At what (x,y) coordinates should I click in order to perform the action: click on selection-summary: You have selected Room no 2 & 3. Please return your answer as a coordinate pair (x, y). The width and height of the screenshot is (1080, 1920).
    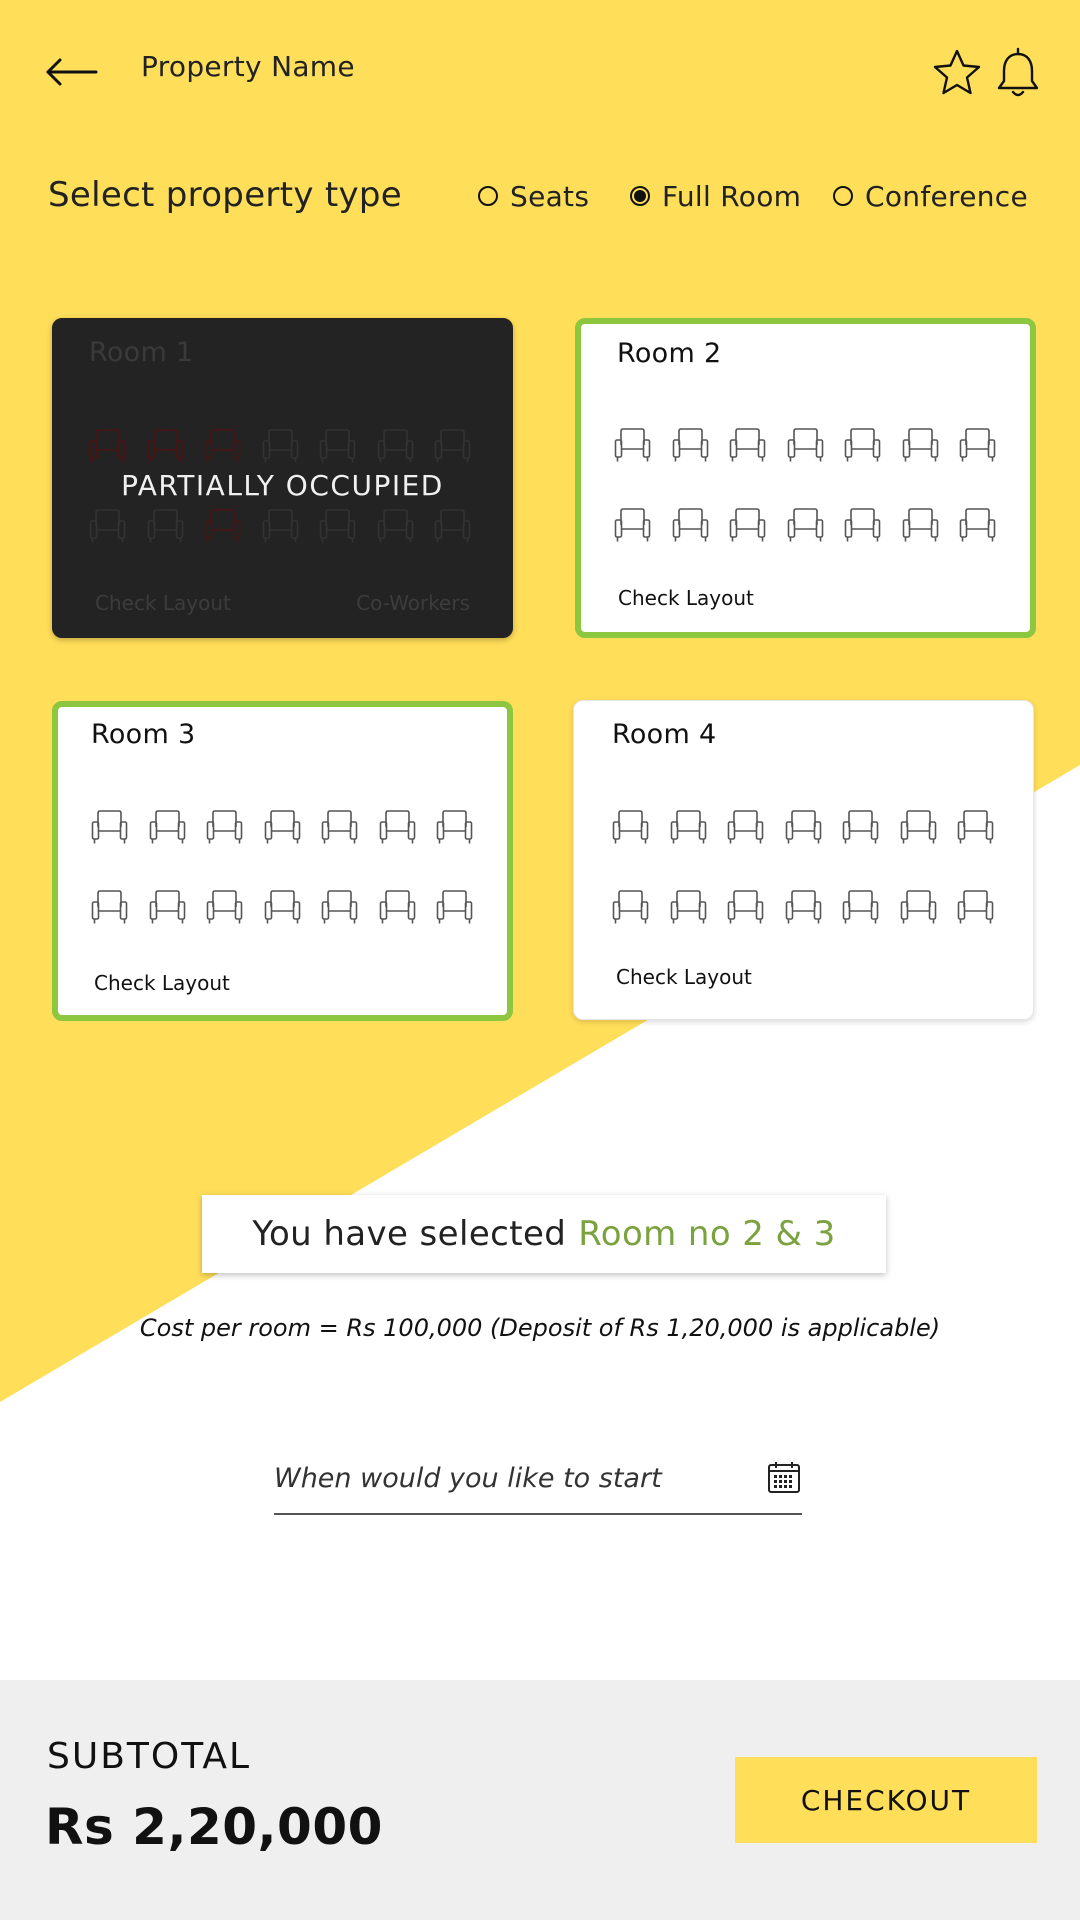
    Looking at the image, I should click on (544, 1234).